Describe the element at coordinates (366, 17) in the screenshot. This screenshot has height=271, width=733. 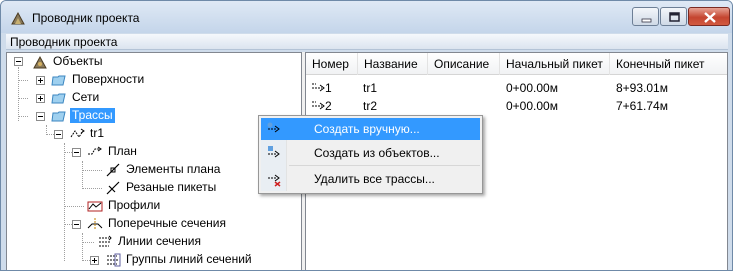
I see `title-bar: Проводник проекта` at that location.